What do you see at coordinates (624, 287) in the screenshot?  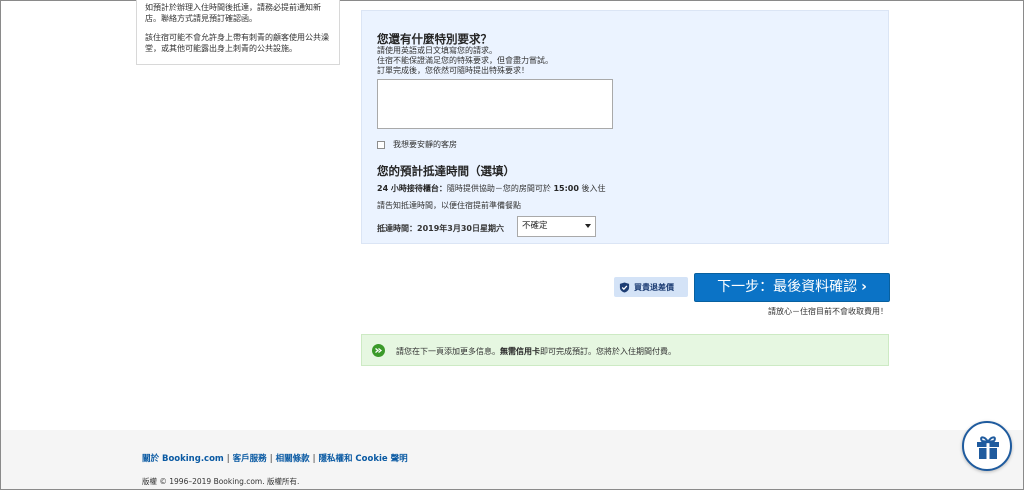 I see `shield-check-icon` at bounding box center [624, 287].